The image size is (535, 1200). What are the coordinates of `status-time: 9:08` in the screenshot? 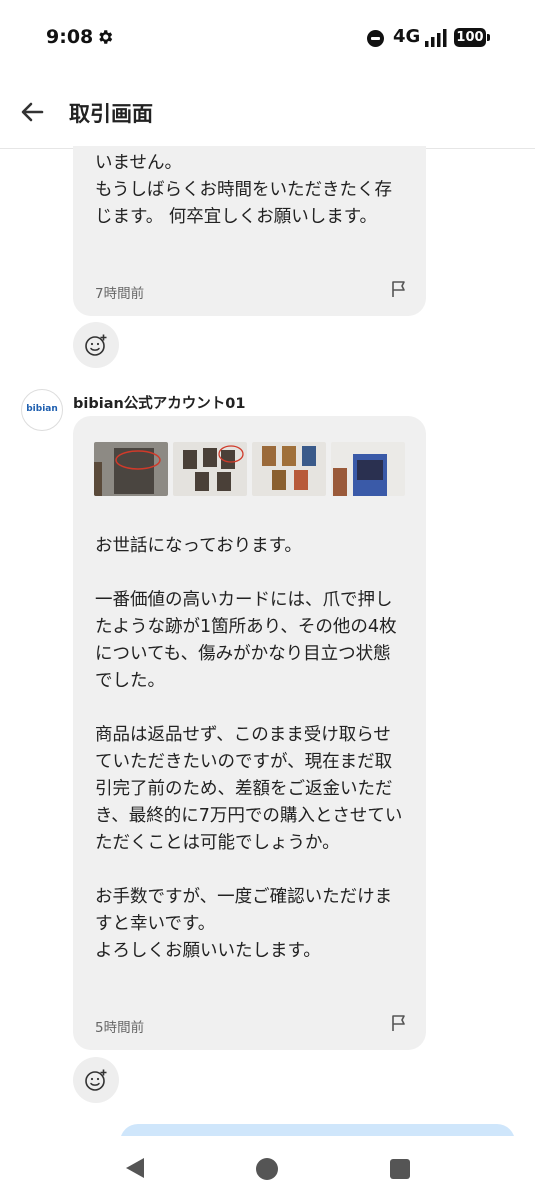 It's located at (70, 37).